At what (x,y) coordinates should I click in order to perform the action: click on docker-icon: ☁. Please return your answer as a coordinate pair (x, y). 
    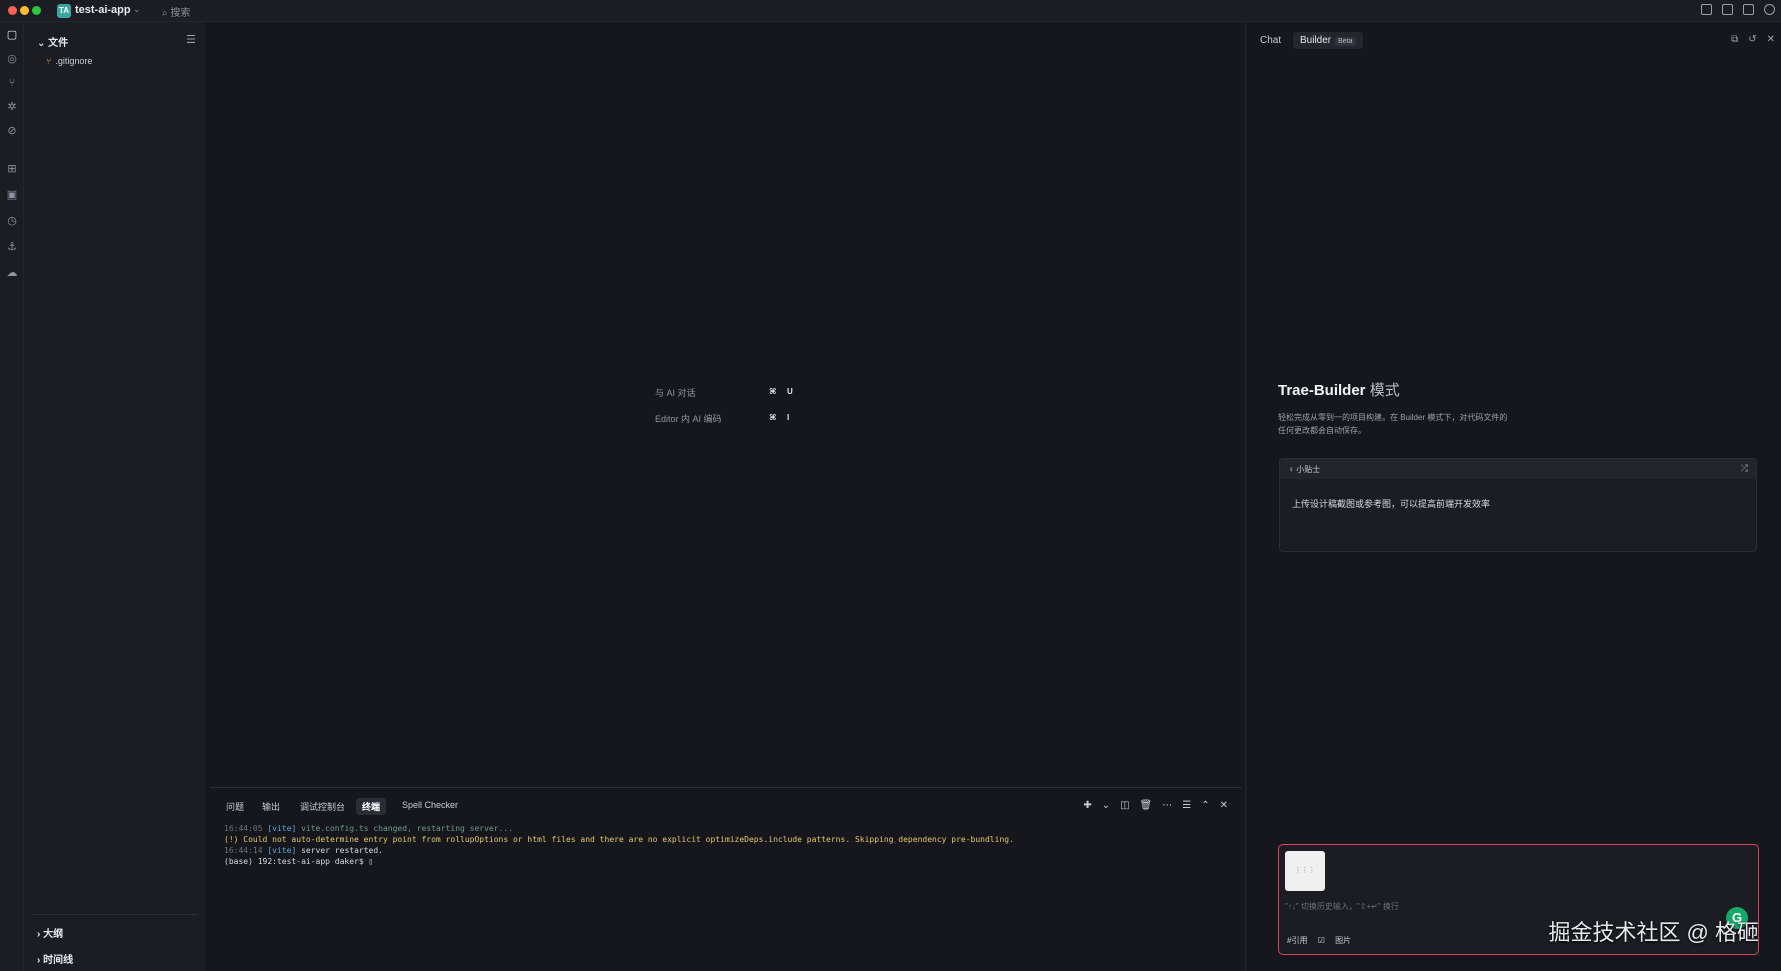
    Looking at the image, I should click on (12, 273).